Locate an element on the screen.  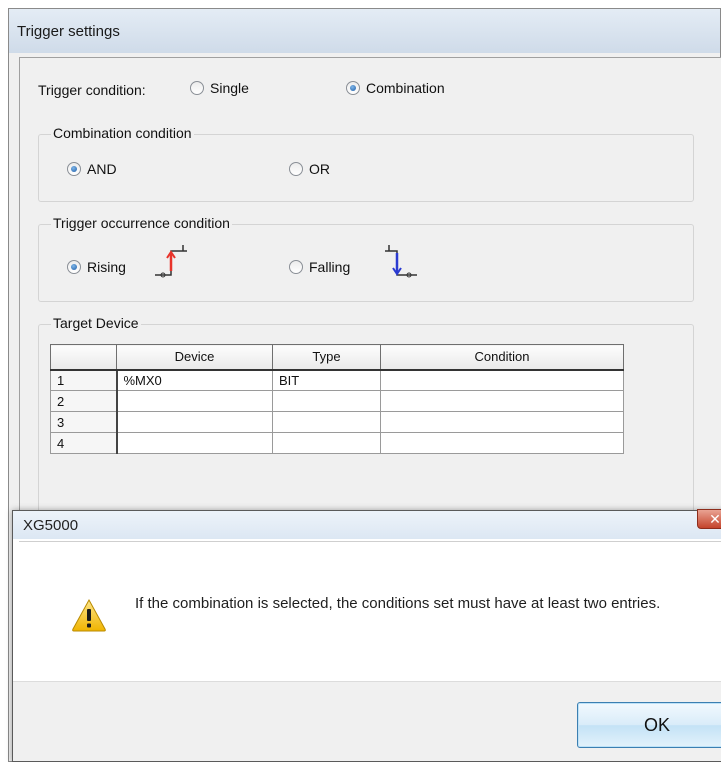
window-title: Trigger settings is located at coordinates (68, 31).